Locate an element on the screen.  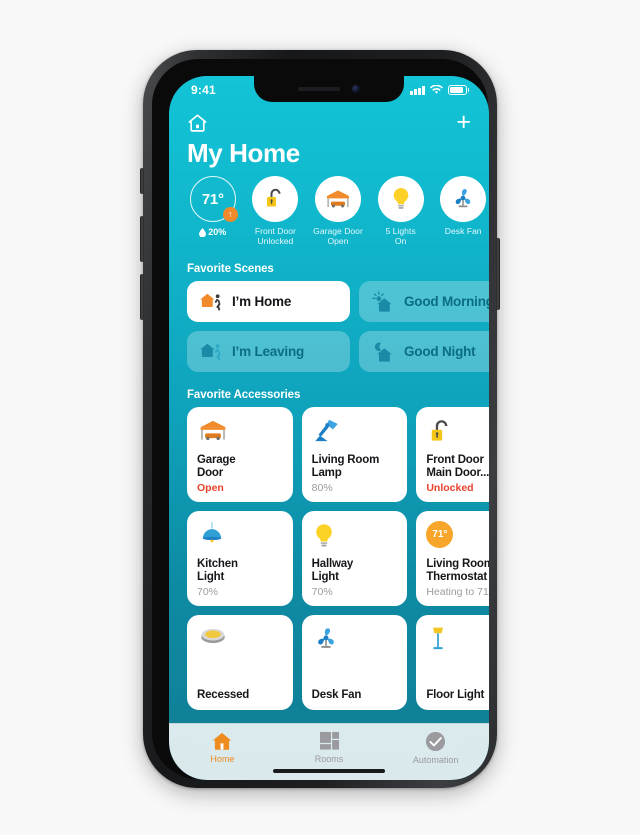
accessory-card-floor-light: Floor Light is located at coordinates (452, 663).